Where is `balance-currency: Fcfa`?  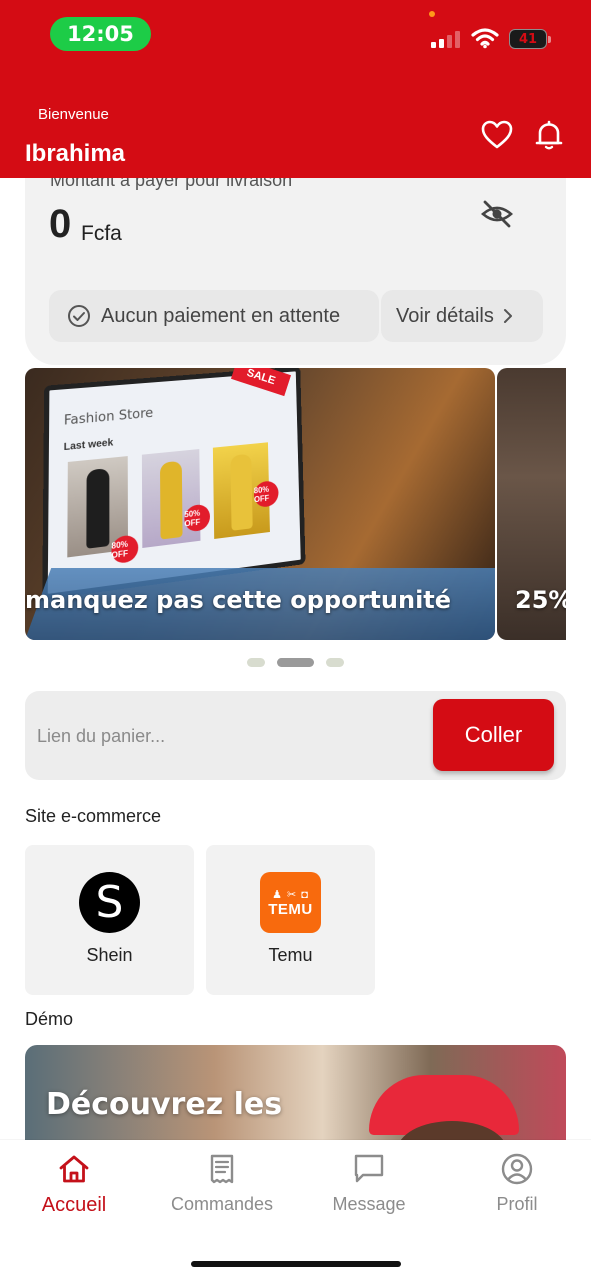
balance-currency: Fcfa is located at coordinates (101, 233).